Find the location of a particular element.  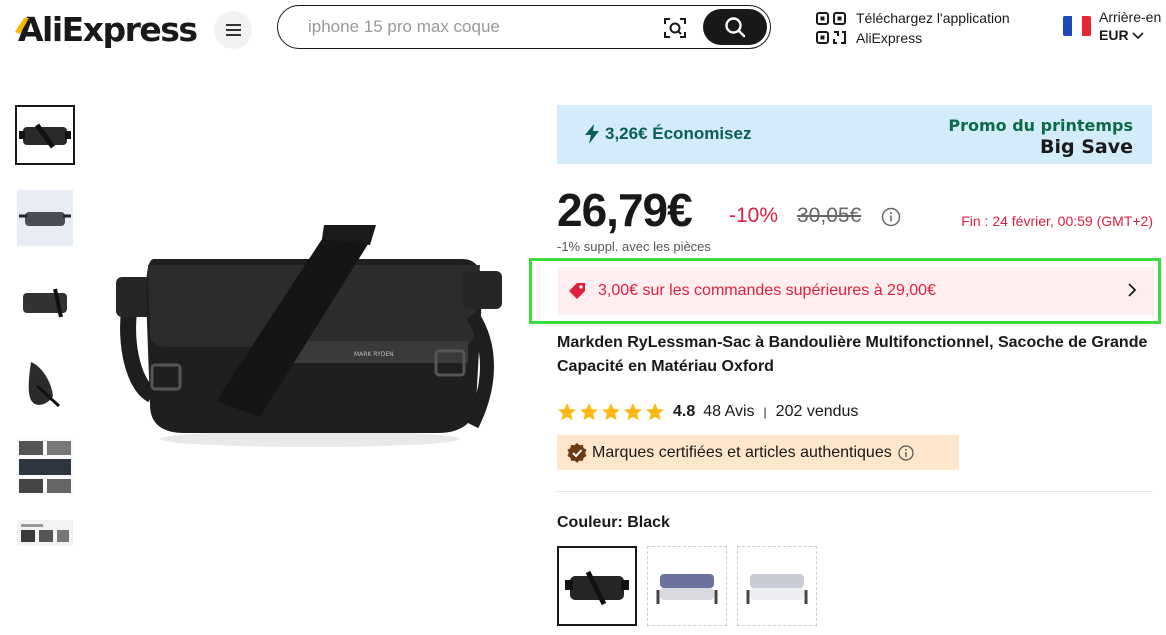

locale-text: Arrière-en EUR is located at coordinates (1130, 26).